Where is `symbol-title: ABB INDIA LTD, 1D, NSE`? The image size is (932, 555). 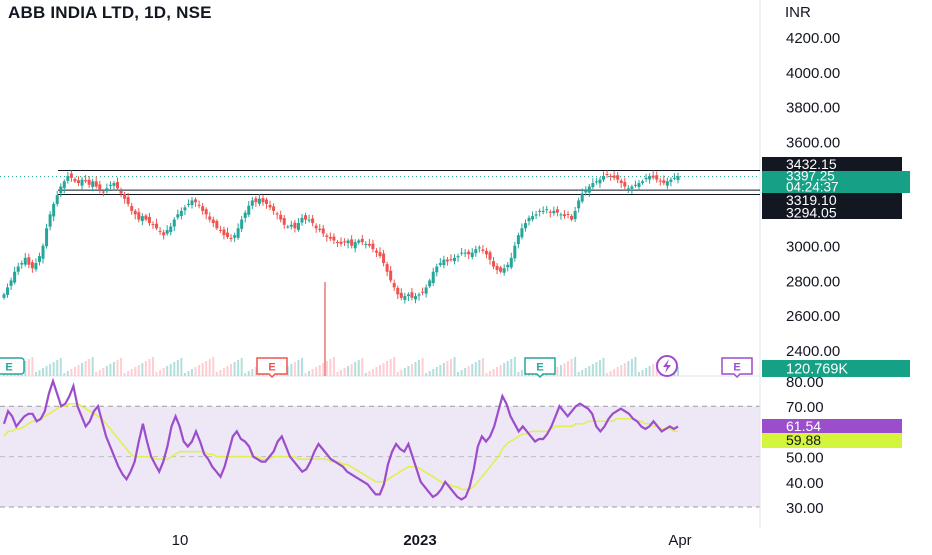 symbol-title: ABB INDIA LTD, 1D, NSE is located at coordinates (110, 13).